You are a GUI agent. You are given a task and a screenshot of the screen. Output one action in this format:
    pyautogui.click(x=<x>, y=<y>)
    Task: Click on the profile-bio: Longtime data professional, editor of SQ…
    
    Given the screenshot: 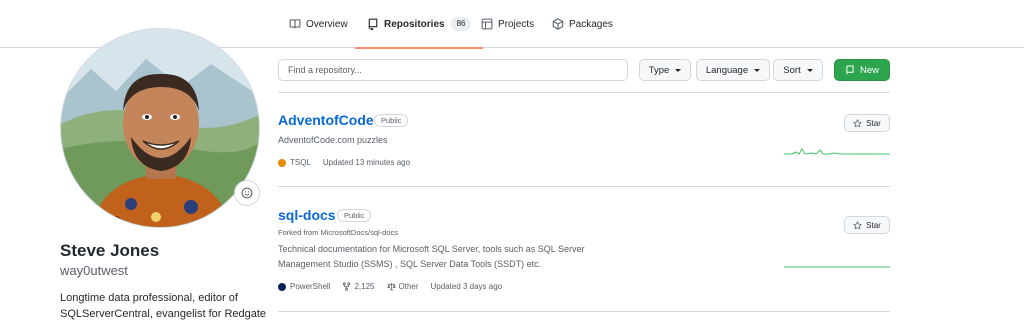 What is the action you would take?
    pyautogui.click(x=163, y=306)
    